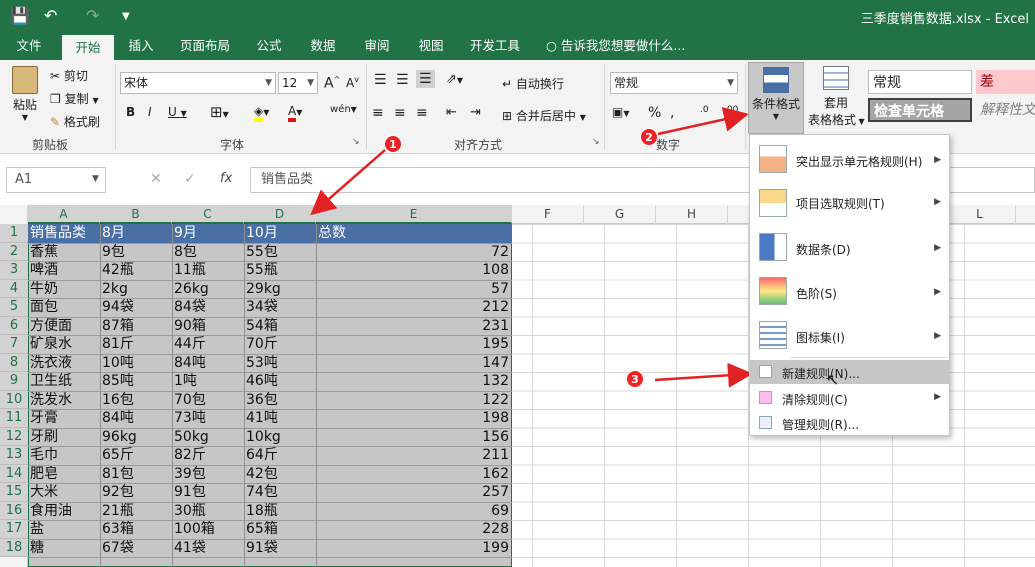 The height and width of the screenshot is (567, 1035). What do you see at coordinates (635, 379) in the screenshot?
I see `step-badge-3: 3` at bounding box center [635, 379].